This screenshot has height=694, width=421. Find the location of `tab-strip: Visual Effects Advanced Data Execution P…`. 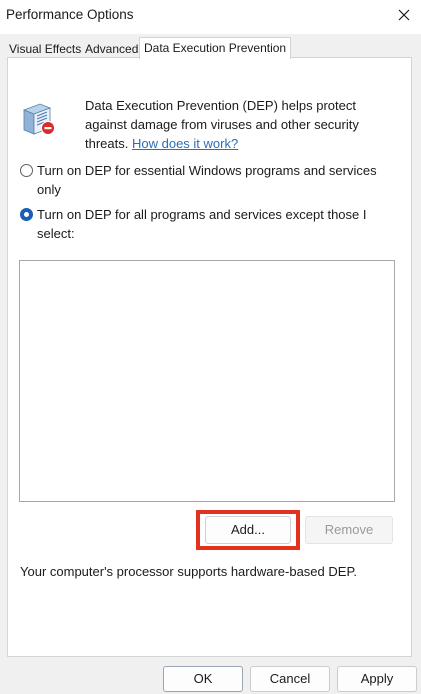

tab-strip: Visual Effects Advanced Data Execution P… is located at coordinates (210, 46).